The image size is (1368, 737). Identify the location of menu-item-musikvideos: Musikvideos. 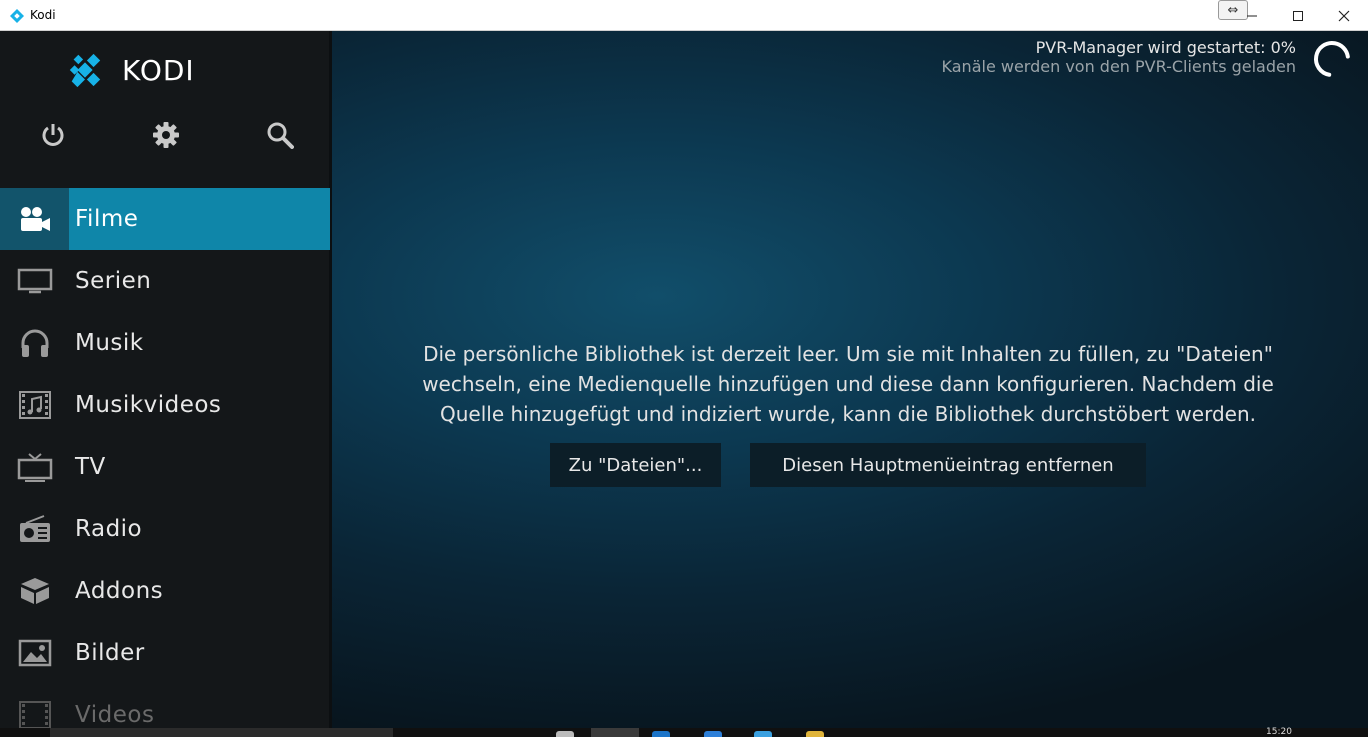
(165, 405).